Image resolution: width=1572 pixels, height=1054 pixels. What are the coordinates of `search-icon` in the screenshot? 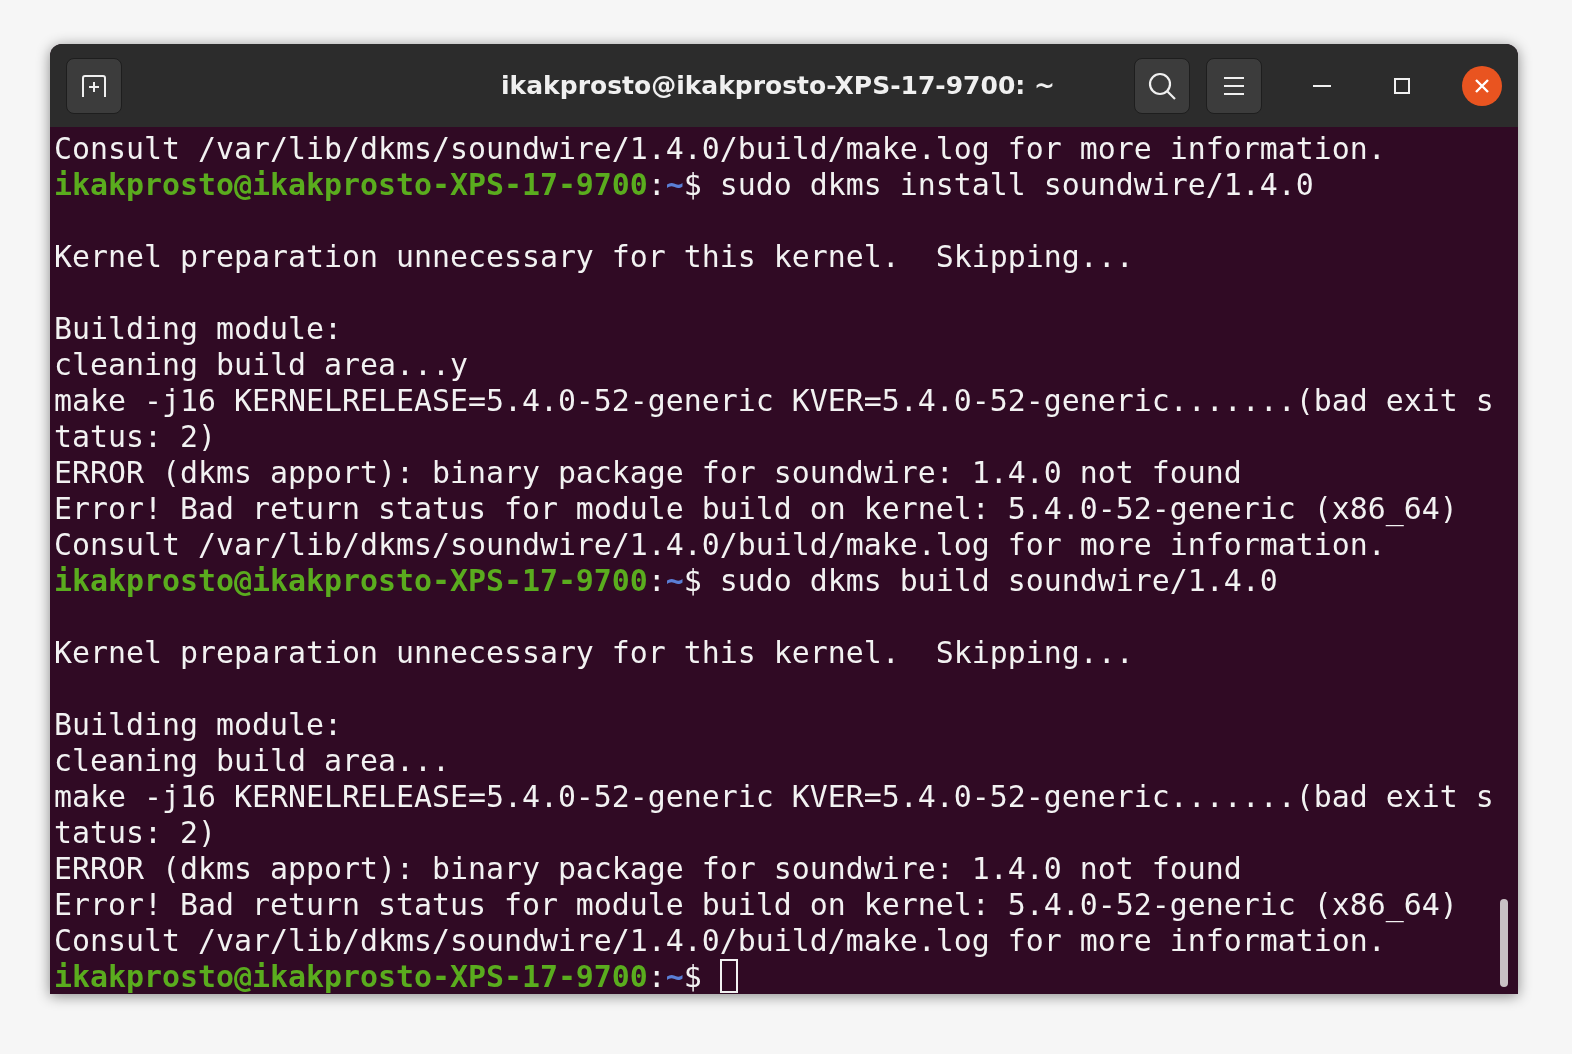 It's located at (1162, 85).